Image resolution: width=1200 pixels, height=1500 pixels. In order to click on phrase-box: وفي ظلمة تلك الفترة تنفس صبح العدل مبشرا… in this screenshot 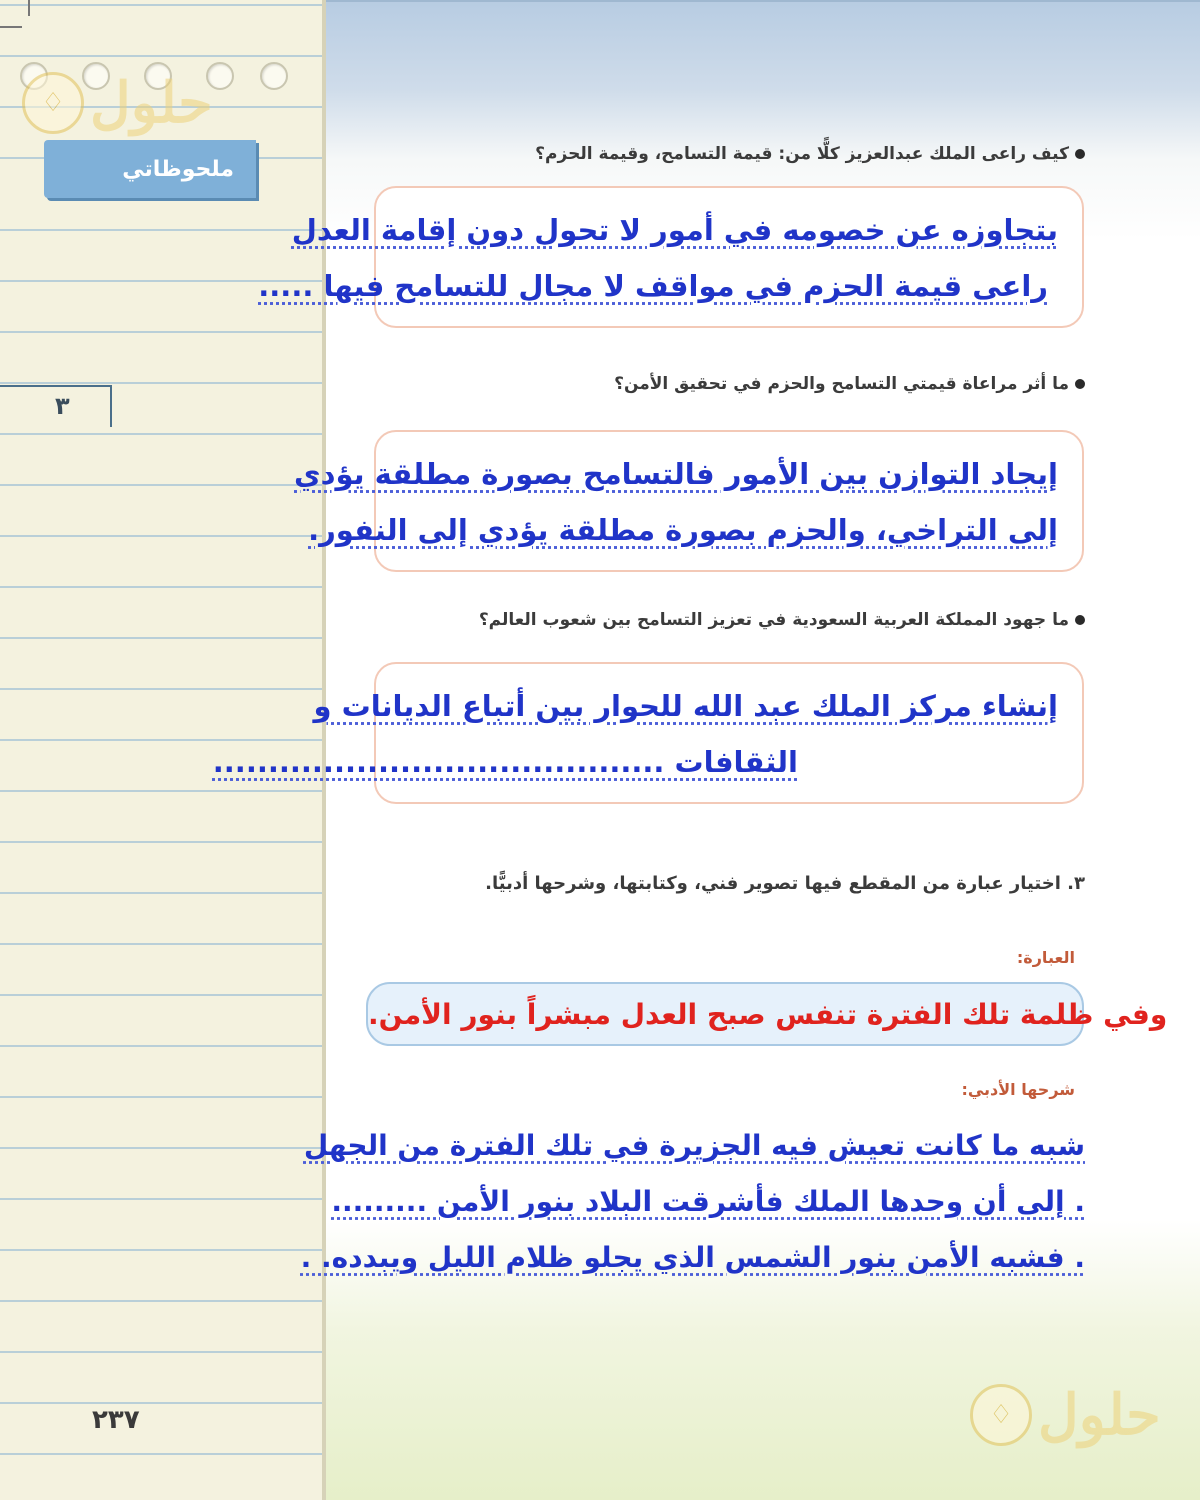, I will do `click(766, 1014)`.